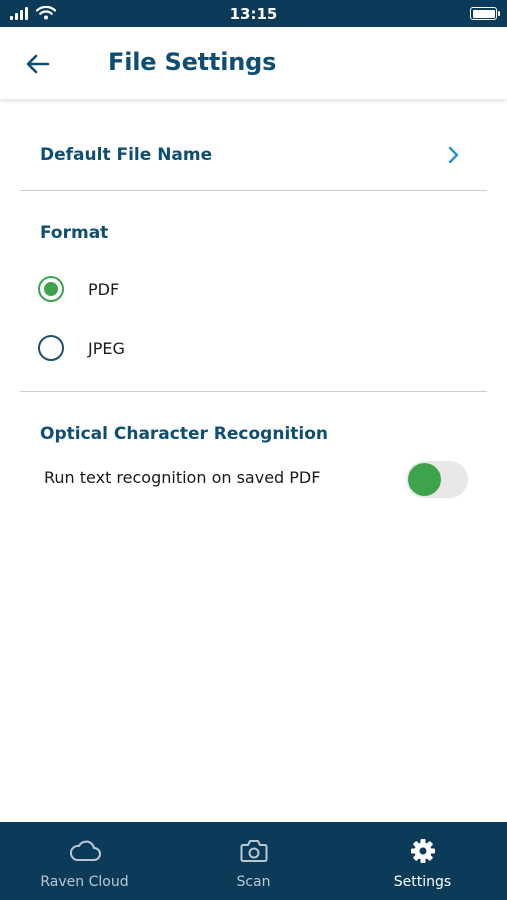 The height and width of the screenshot is (900, 507). What do you see at coordinates (51, 289) in the screenshot?
I see `radio-pdf` at bounding box center [51, 289].